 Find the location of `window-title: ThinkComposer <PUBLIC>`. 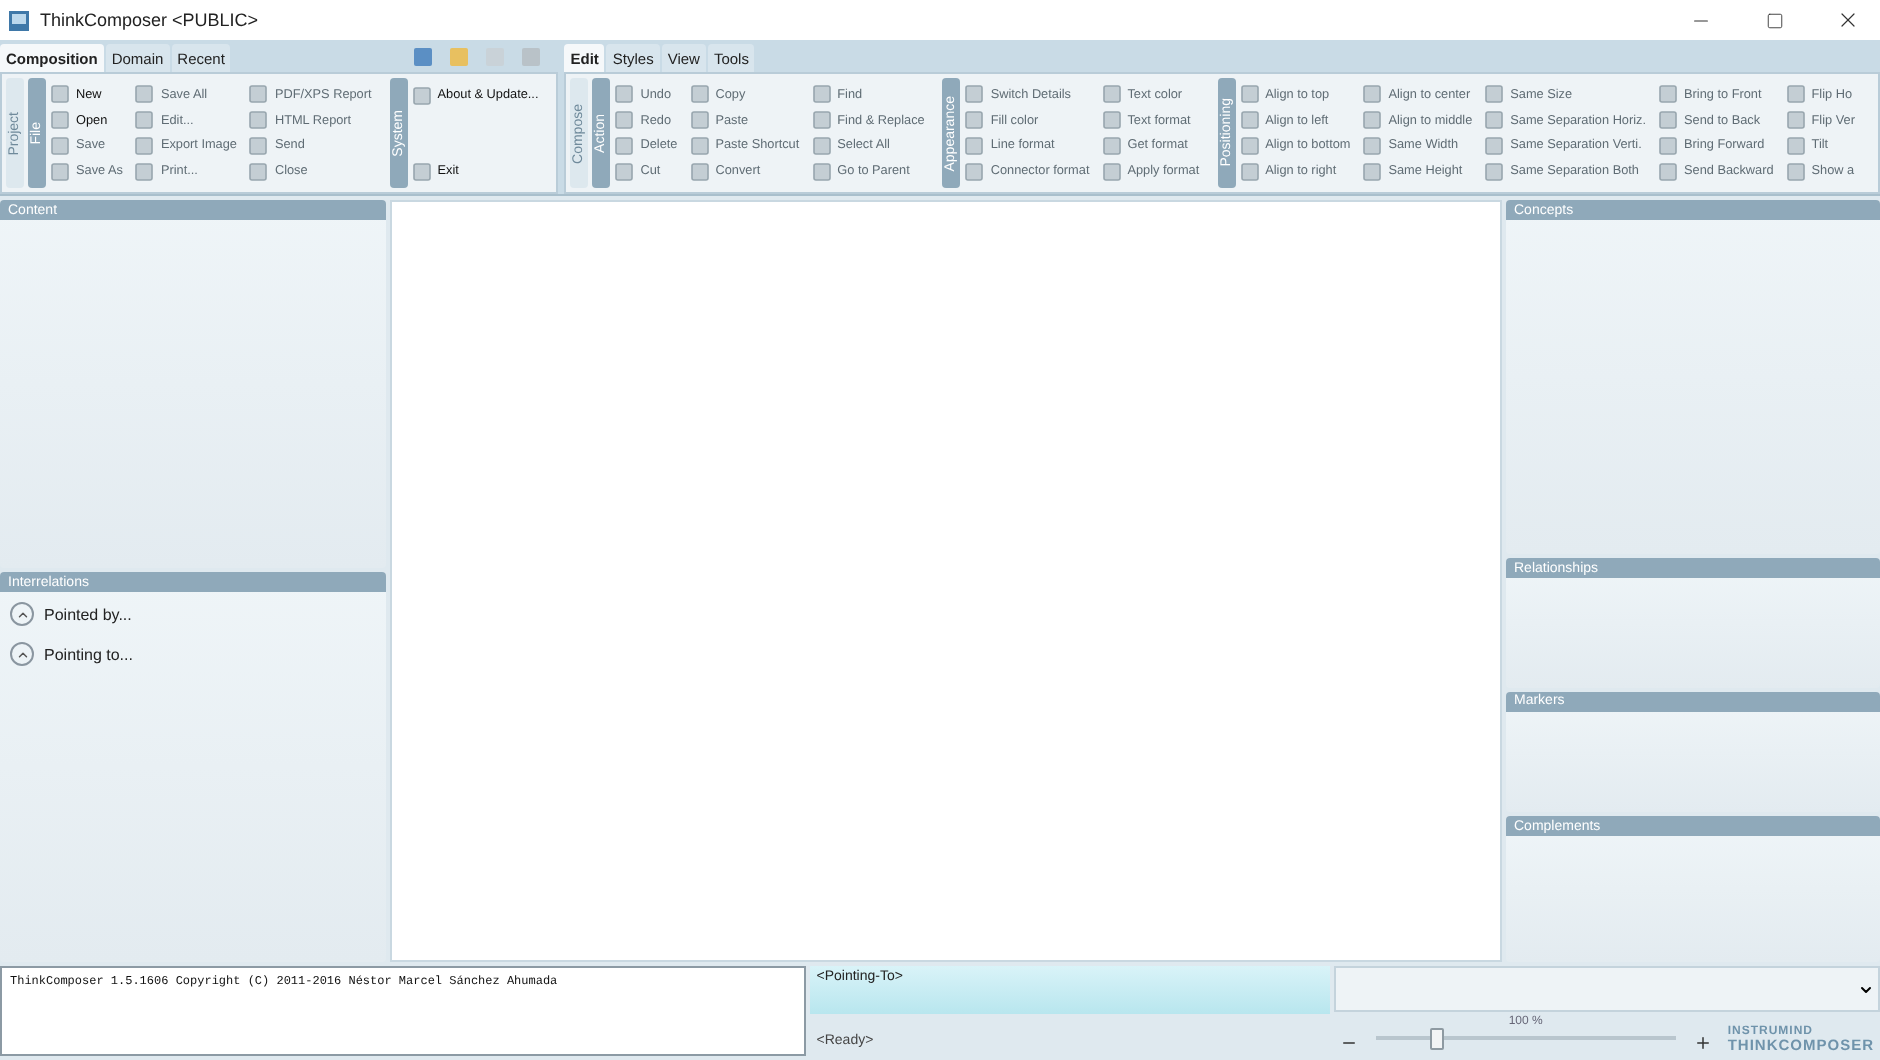

window-title: ThinkComposer <PUBLIC> is located at coordinates (150, 20).